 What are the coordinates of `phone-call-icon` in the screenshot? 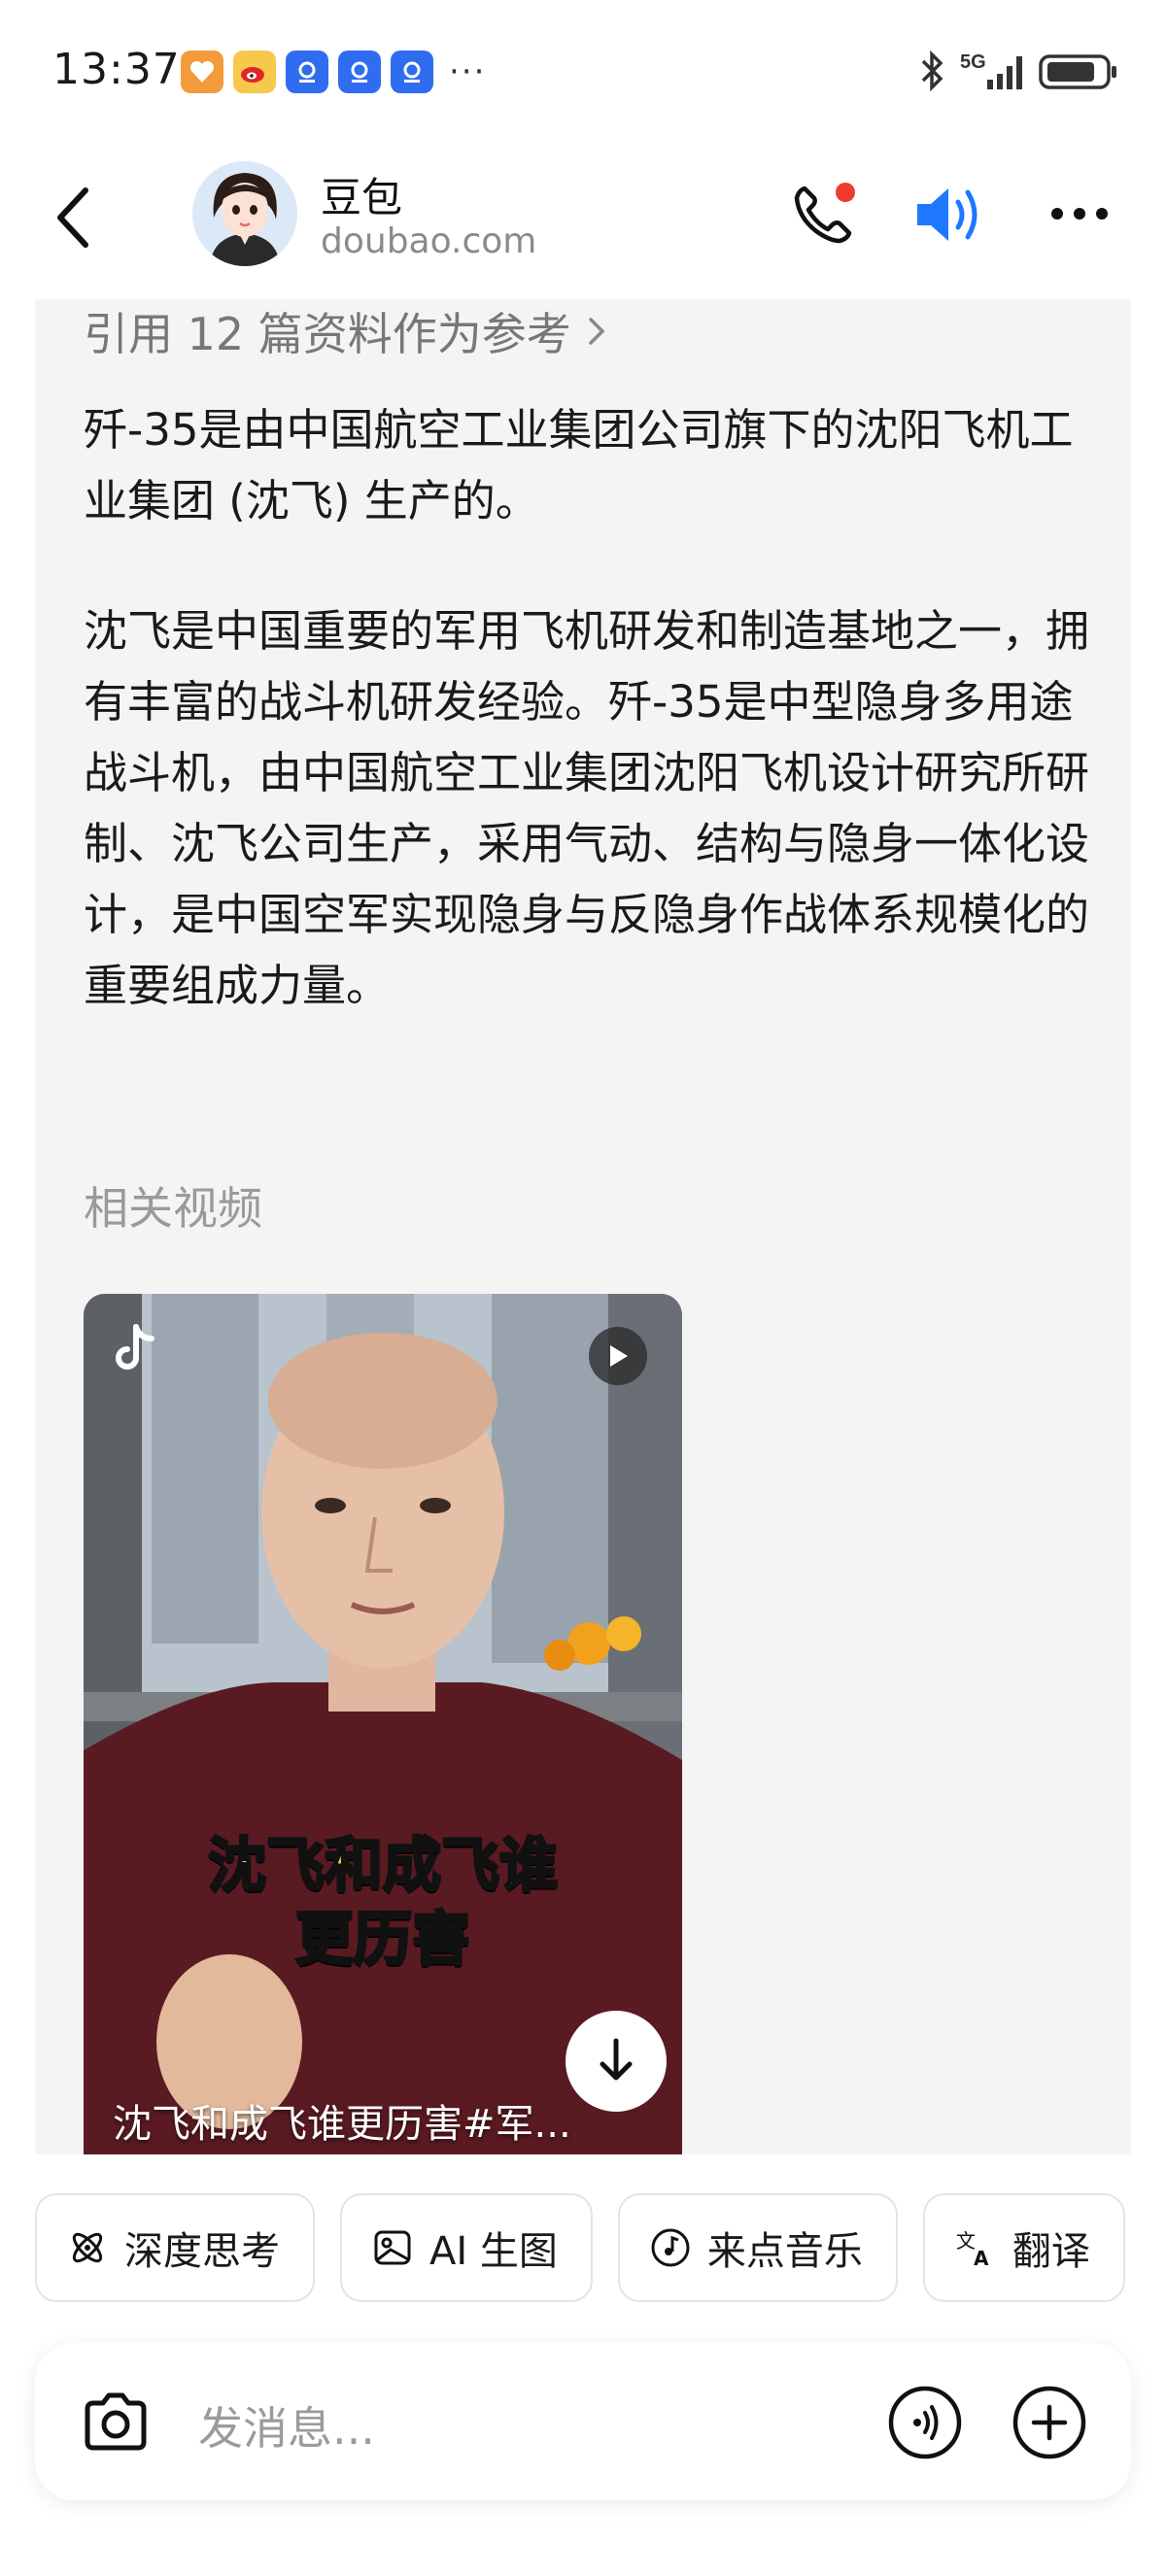 It's located at (823, 215).